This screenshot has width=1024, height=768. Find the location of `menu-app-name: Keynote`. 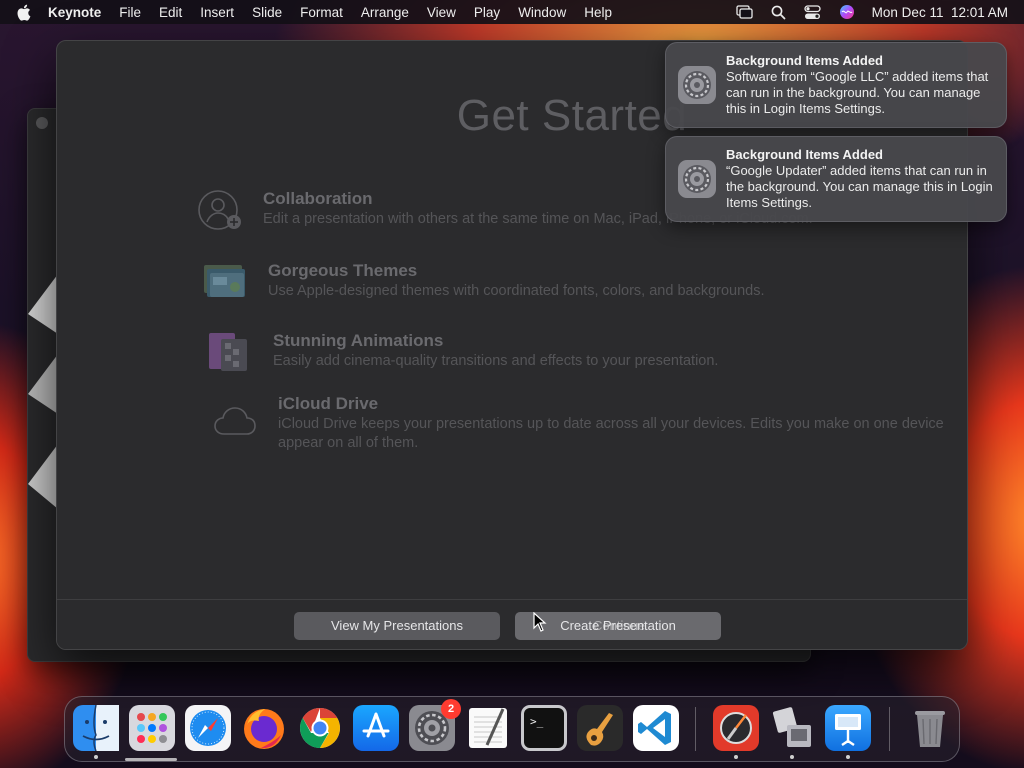

menu-app-name: Keynote is located at coordinates (74, 12).